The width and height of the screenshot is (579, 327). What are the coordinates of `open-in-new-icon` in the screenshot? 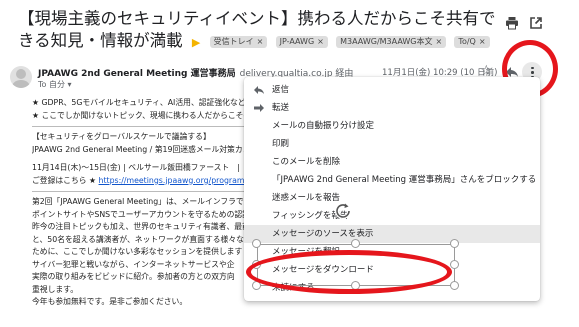 It's located at (536, 23).